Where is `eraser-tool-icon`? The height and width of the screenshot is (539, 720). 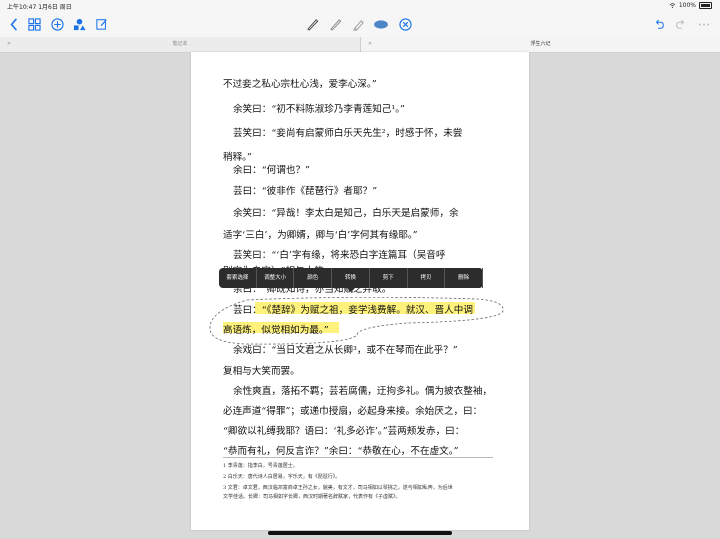
eraser-tool-icon is located at coordinates (381, 24).